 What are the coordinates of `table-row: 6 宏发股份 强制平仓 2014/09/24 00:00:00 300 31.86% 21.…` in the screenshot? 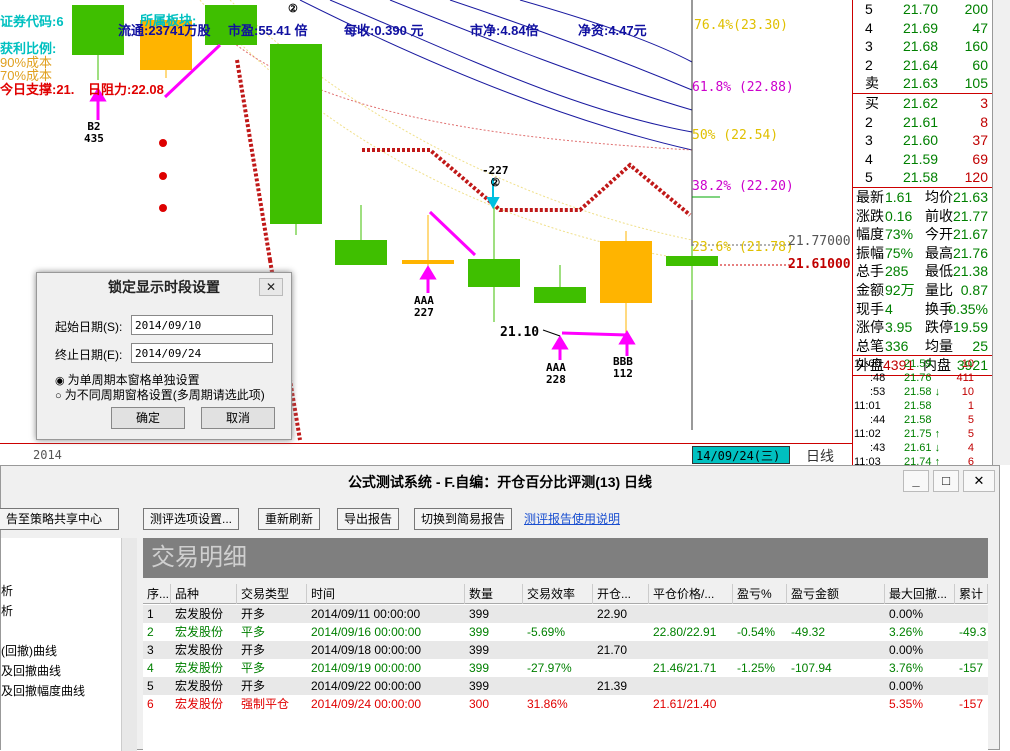 It's located at (565, 704).